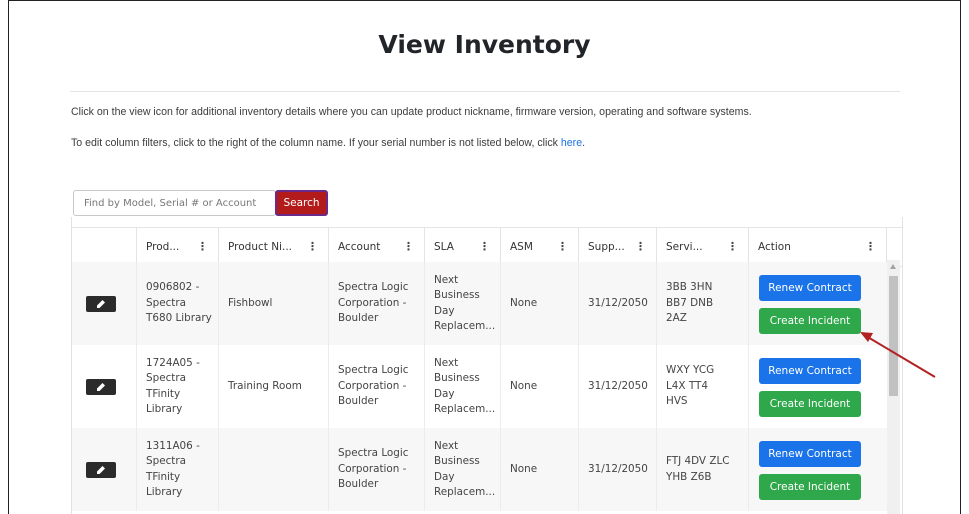 Image resolution: width=969 pixels, height=514 pixels. Describe the element at coordinates (359, 247) in the screenshot. I see `header-account-label: Account` at that location.